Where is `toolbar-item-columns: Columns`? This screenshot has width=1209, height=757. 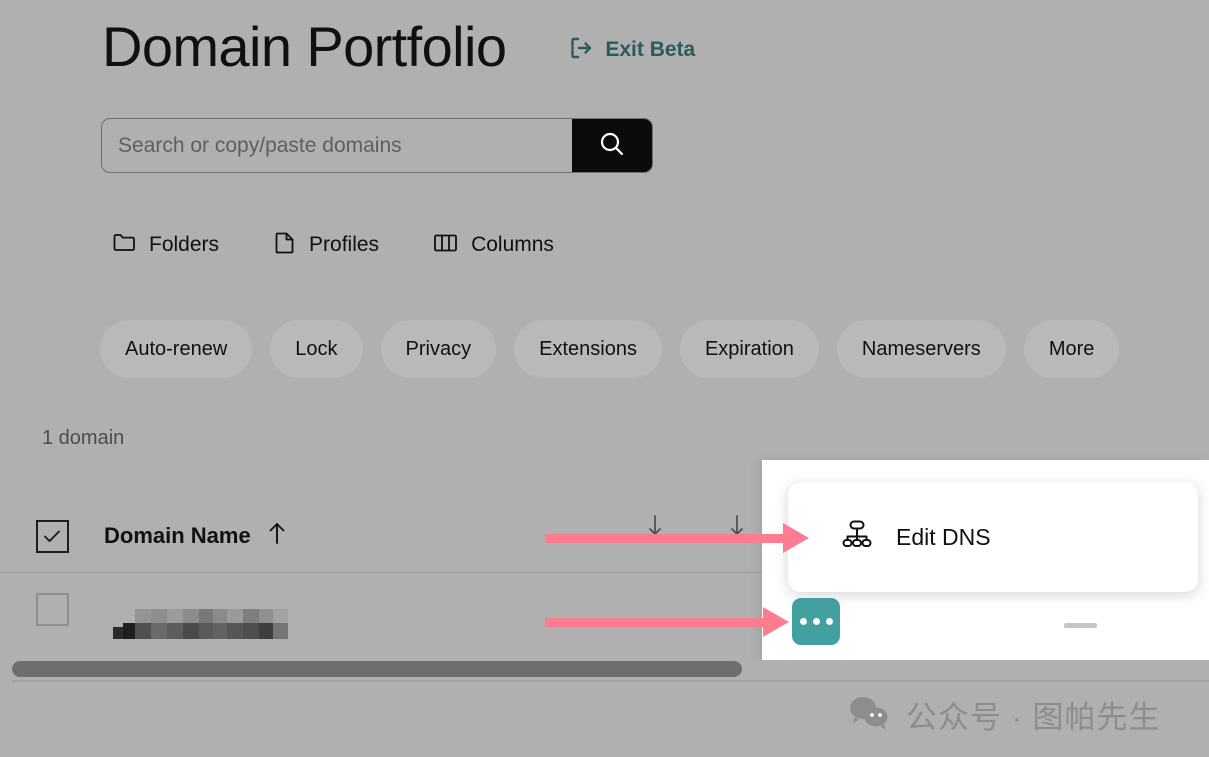 toolbar-item-columns: Columns is located at coordinates (493, 245).